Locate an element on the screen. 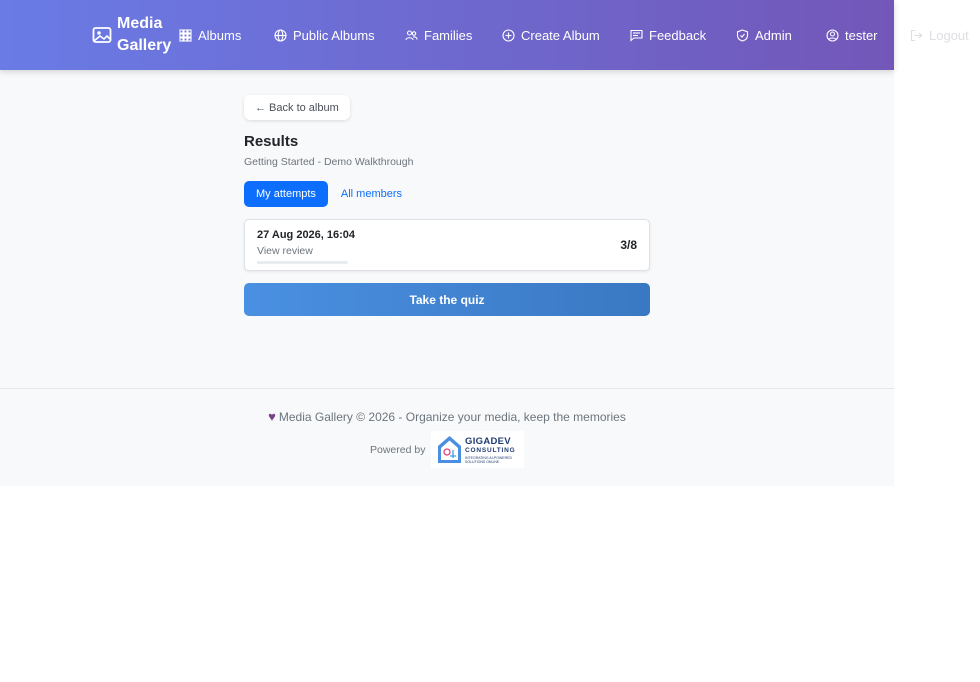 Image resolution: width=980 pixels, height=682 pixels. attempt-card: 27 Aug 2026, 16:04 View review 3/8 is located at coordinates (447, 245).